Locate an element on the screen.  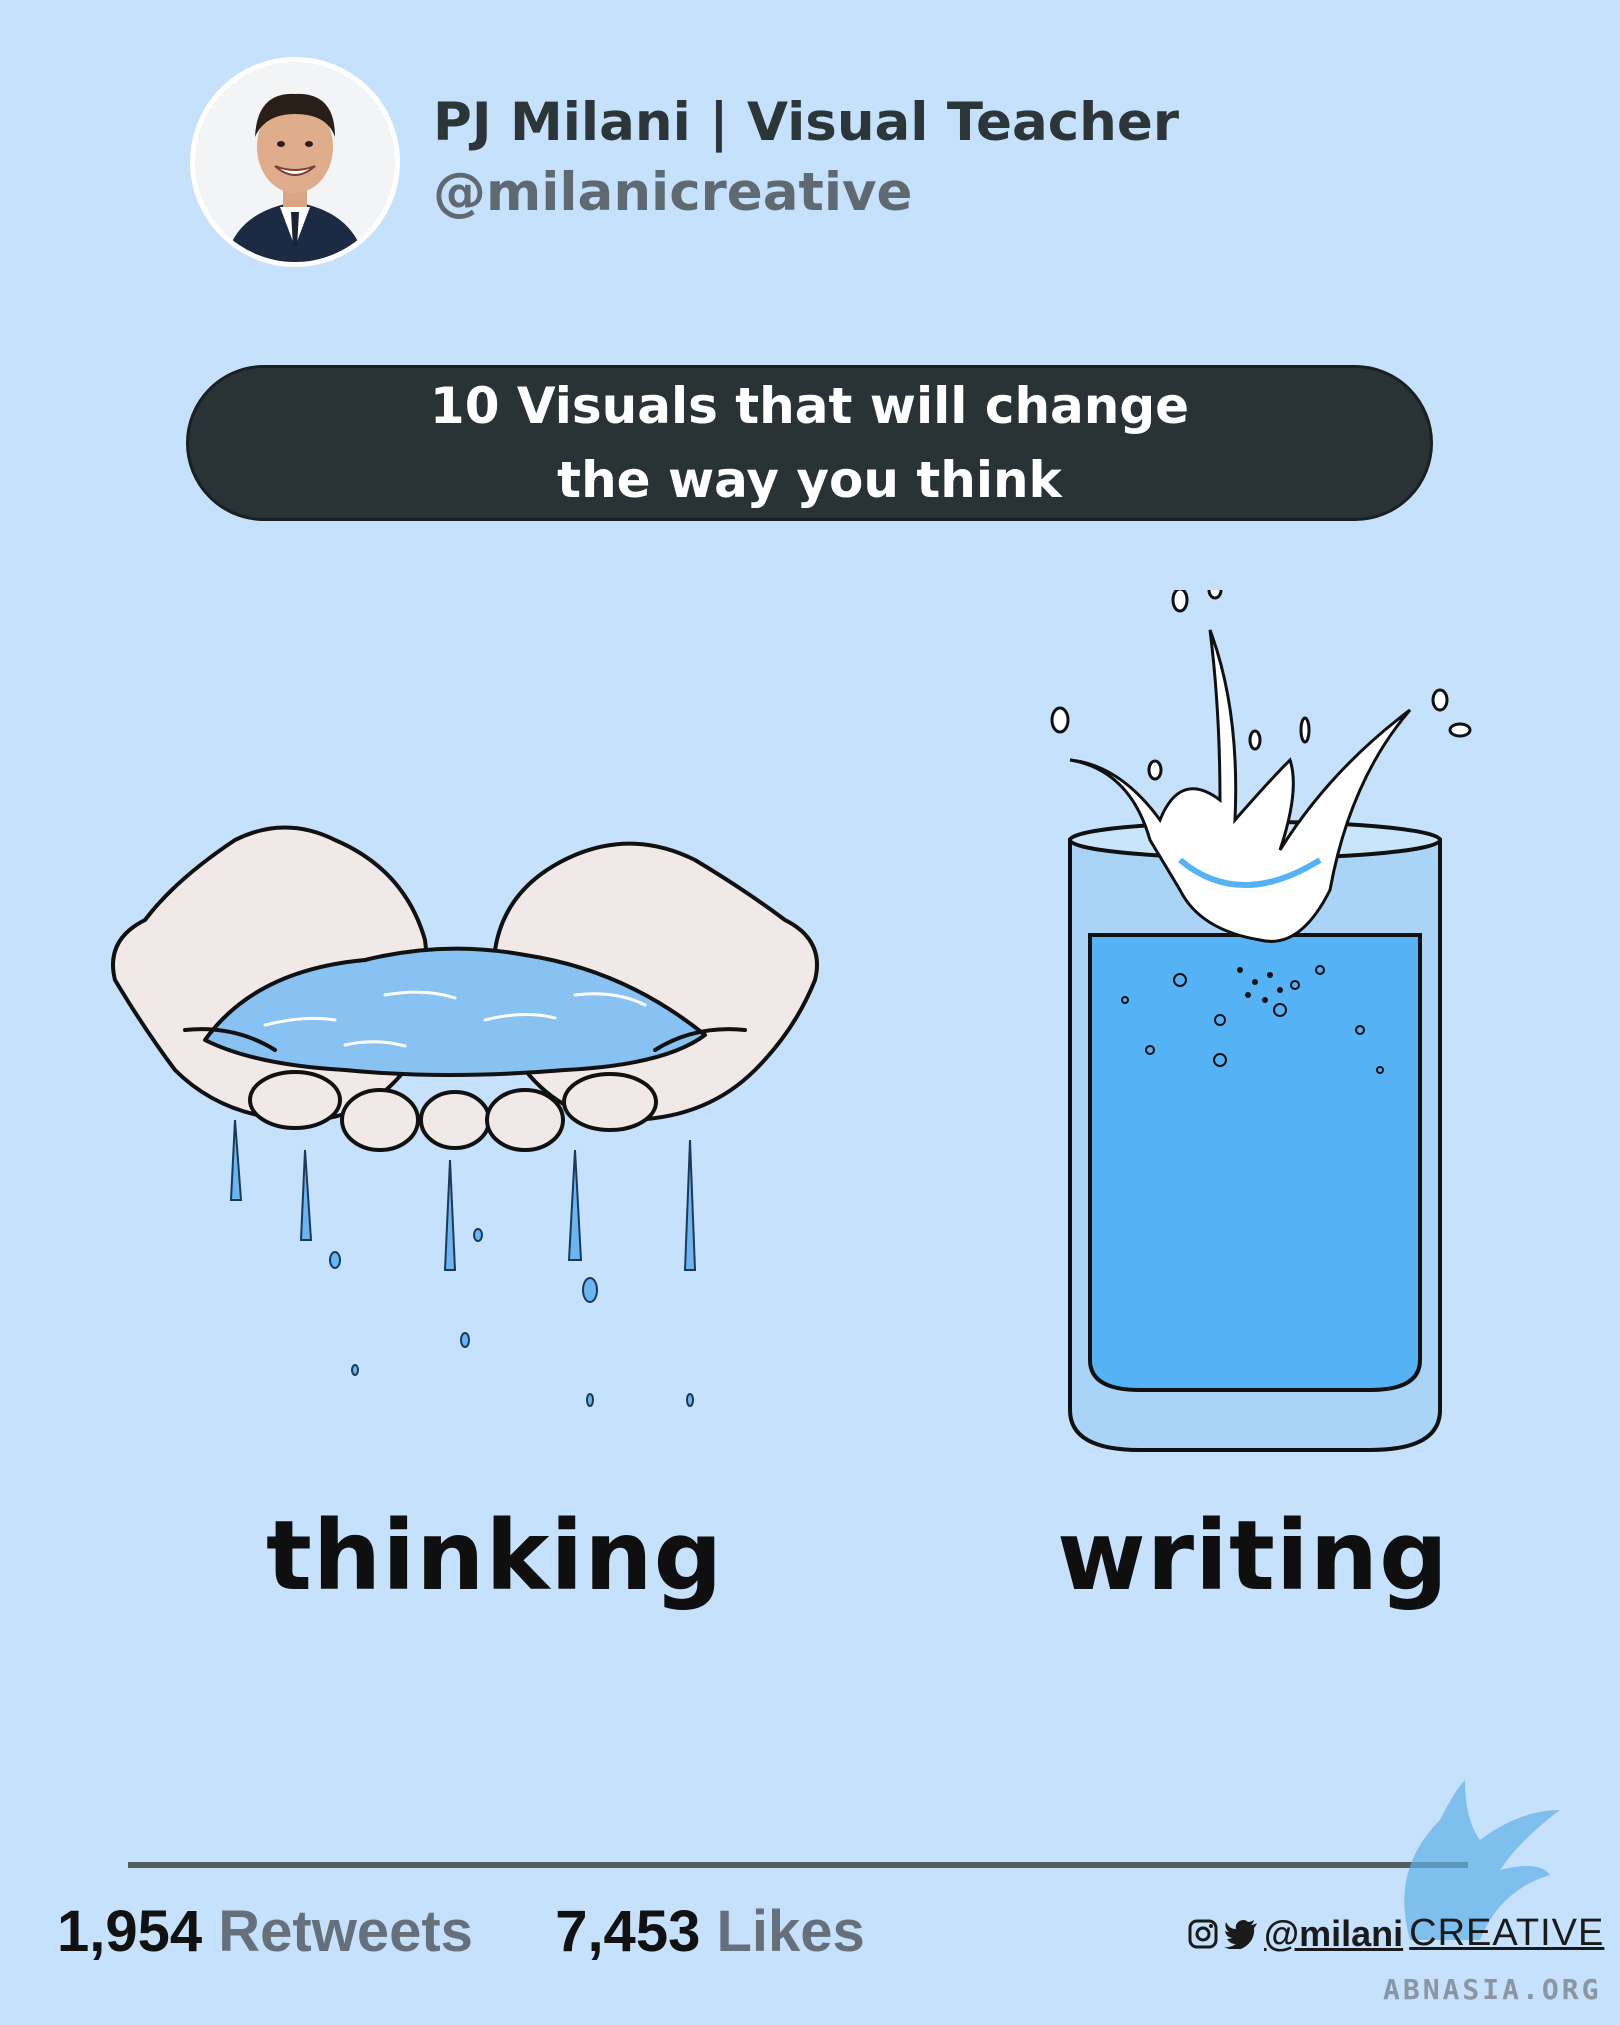
title-line-2: the way you think is located at coordinates (809, 480).